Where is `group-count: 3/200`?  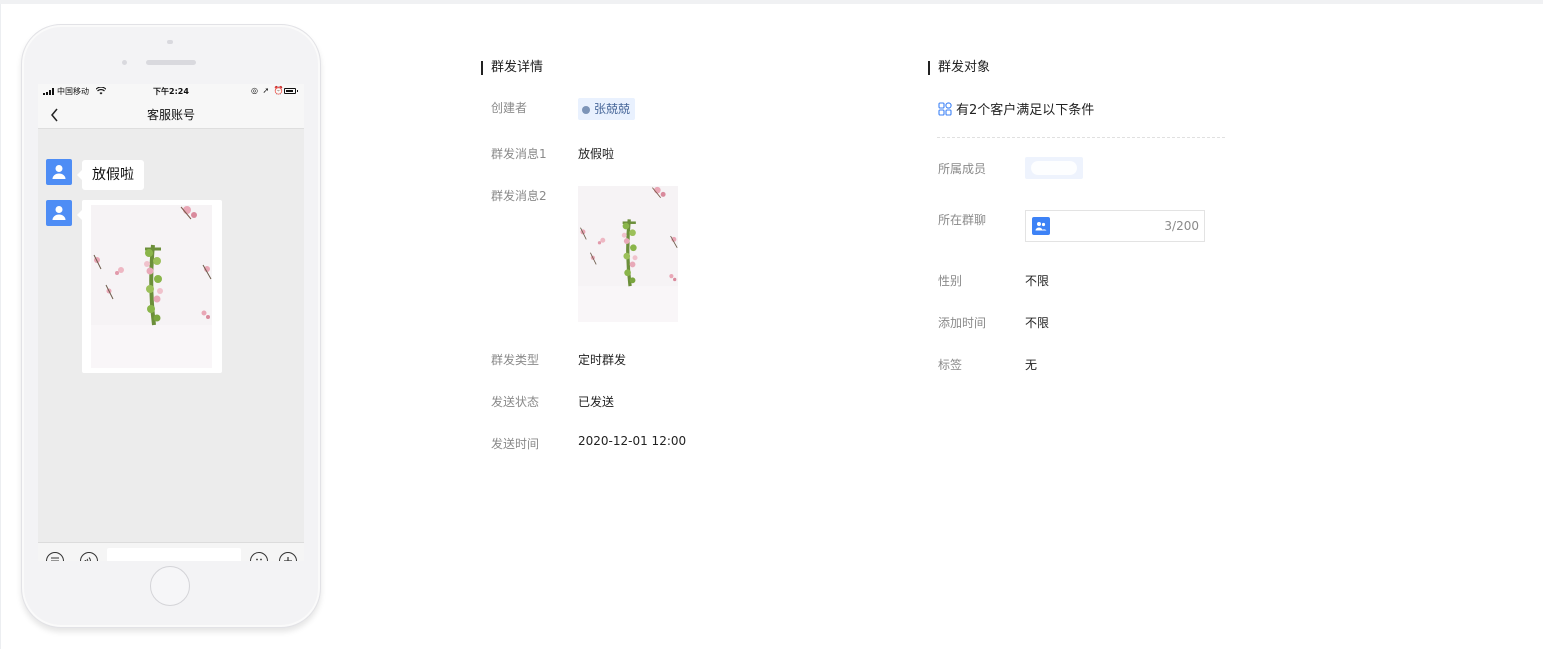
group-count: 3/200 is located at coordinates (1181, 226).